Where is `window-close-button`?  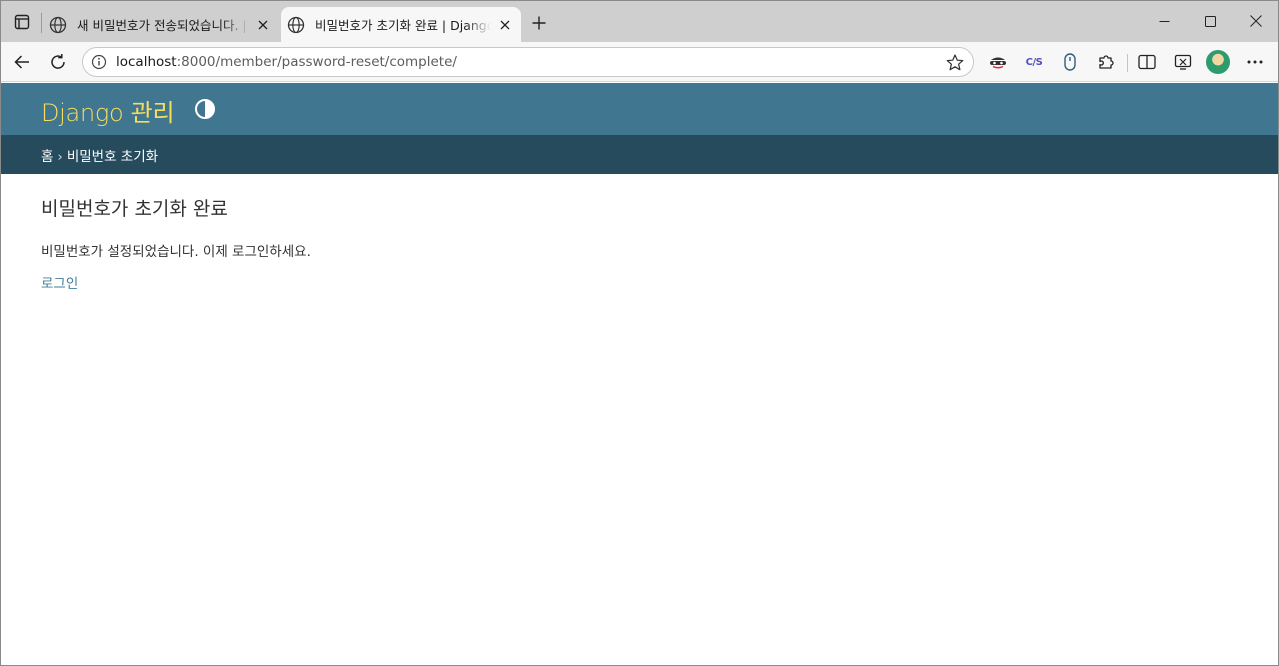 window-close-button is located at coordinates (1256, 21).